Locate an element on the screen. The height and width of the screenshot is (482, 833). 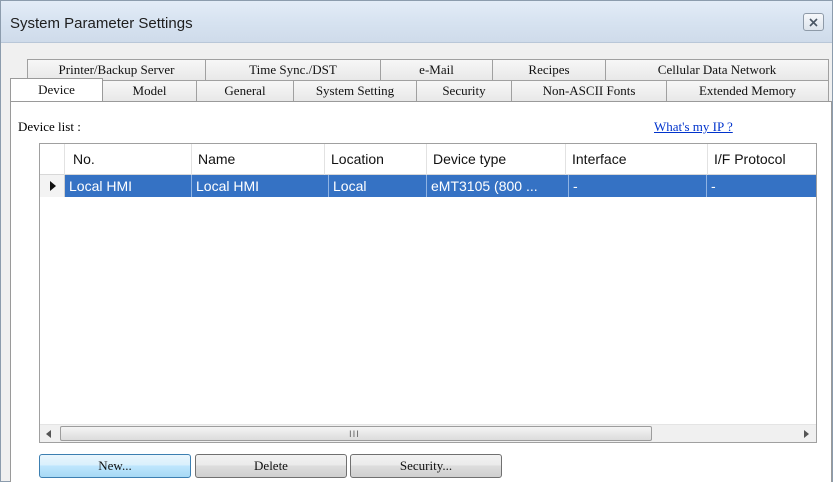
scroll-right-button is located at coordinates (807, 433).